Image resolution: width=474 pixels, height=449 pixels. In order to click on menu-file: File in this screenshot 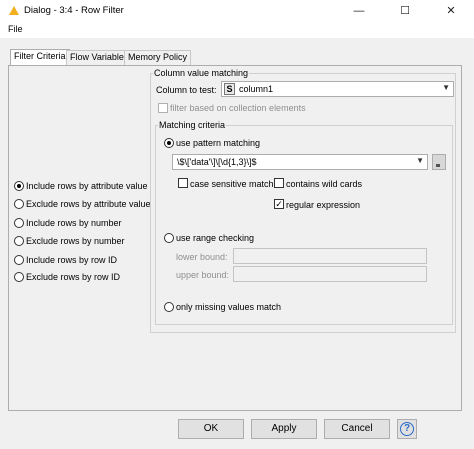, I will do `click(15, 29)`.